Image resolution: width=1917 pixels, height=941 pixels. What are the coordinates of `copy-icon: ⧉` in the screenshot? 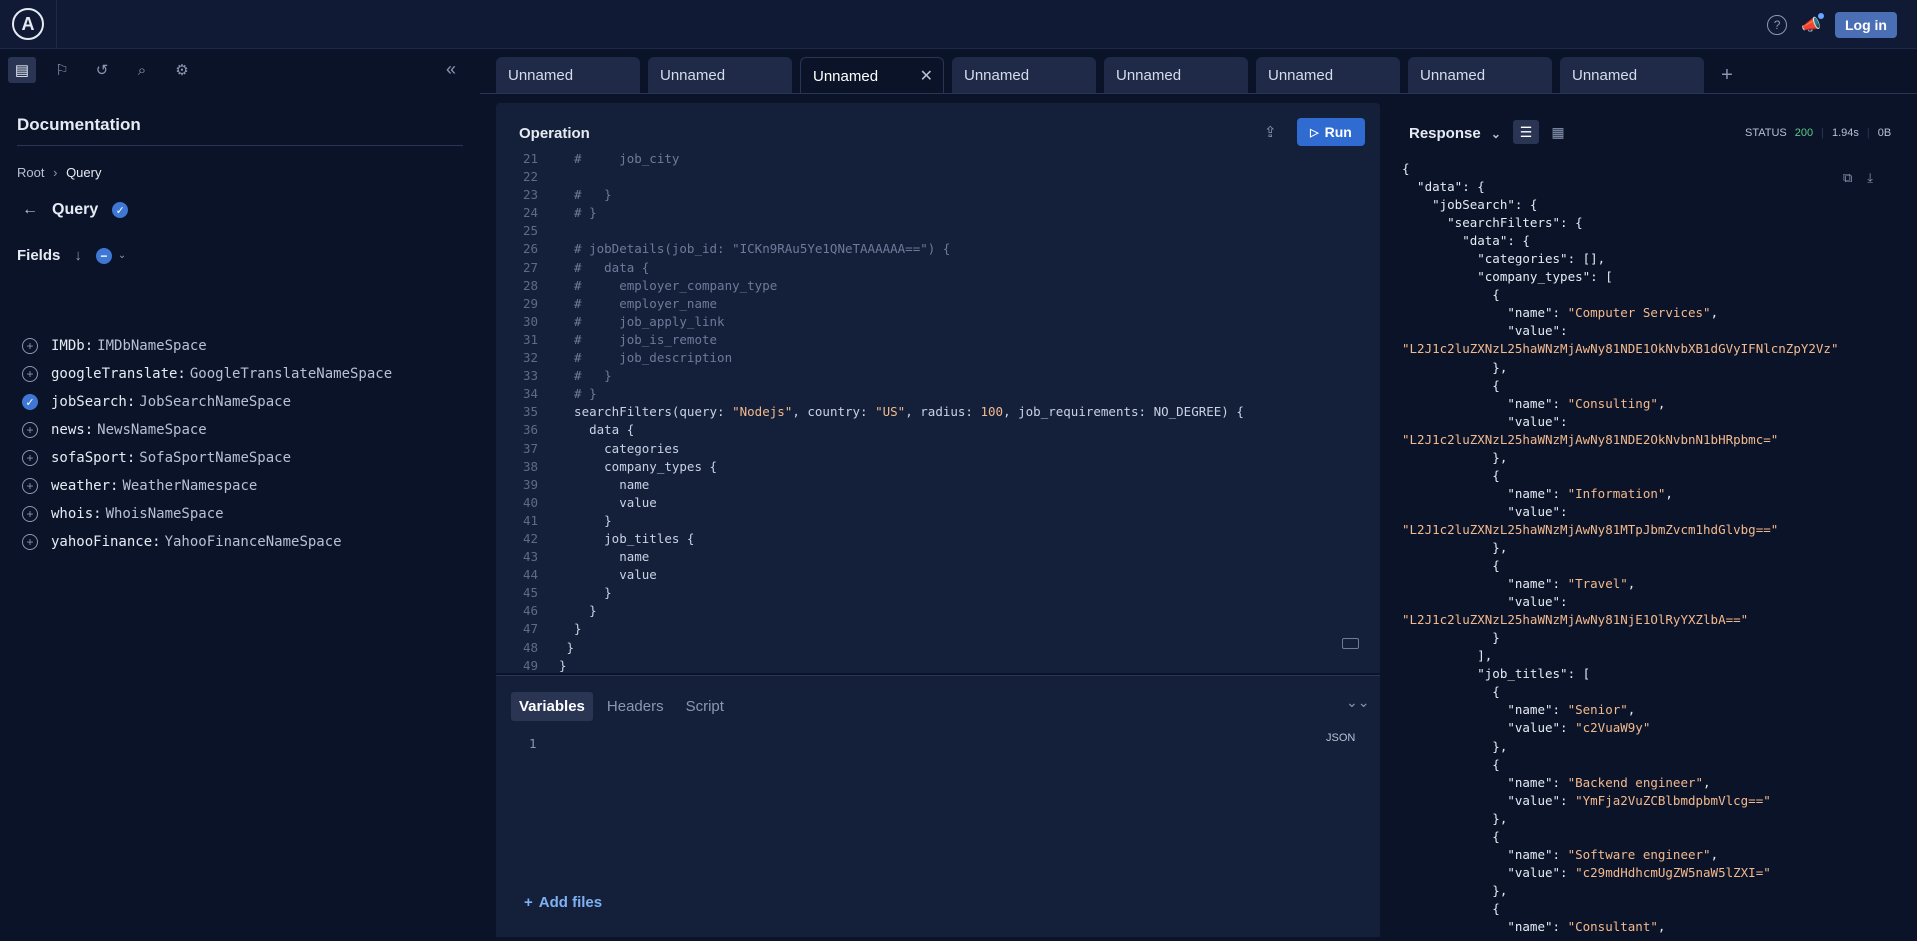 It's located at (1847, 178).